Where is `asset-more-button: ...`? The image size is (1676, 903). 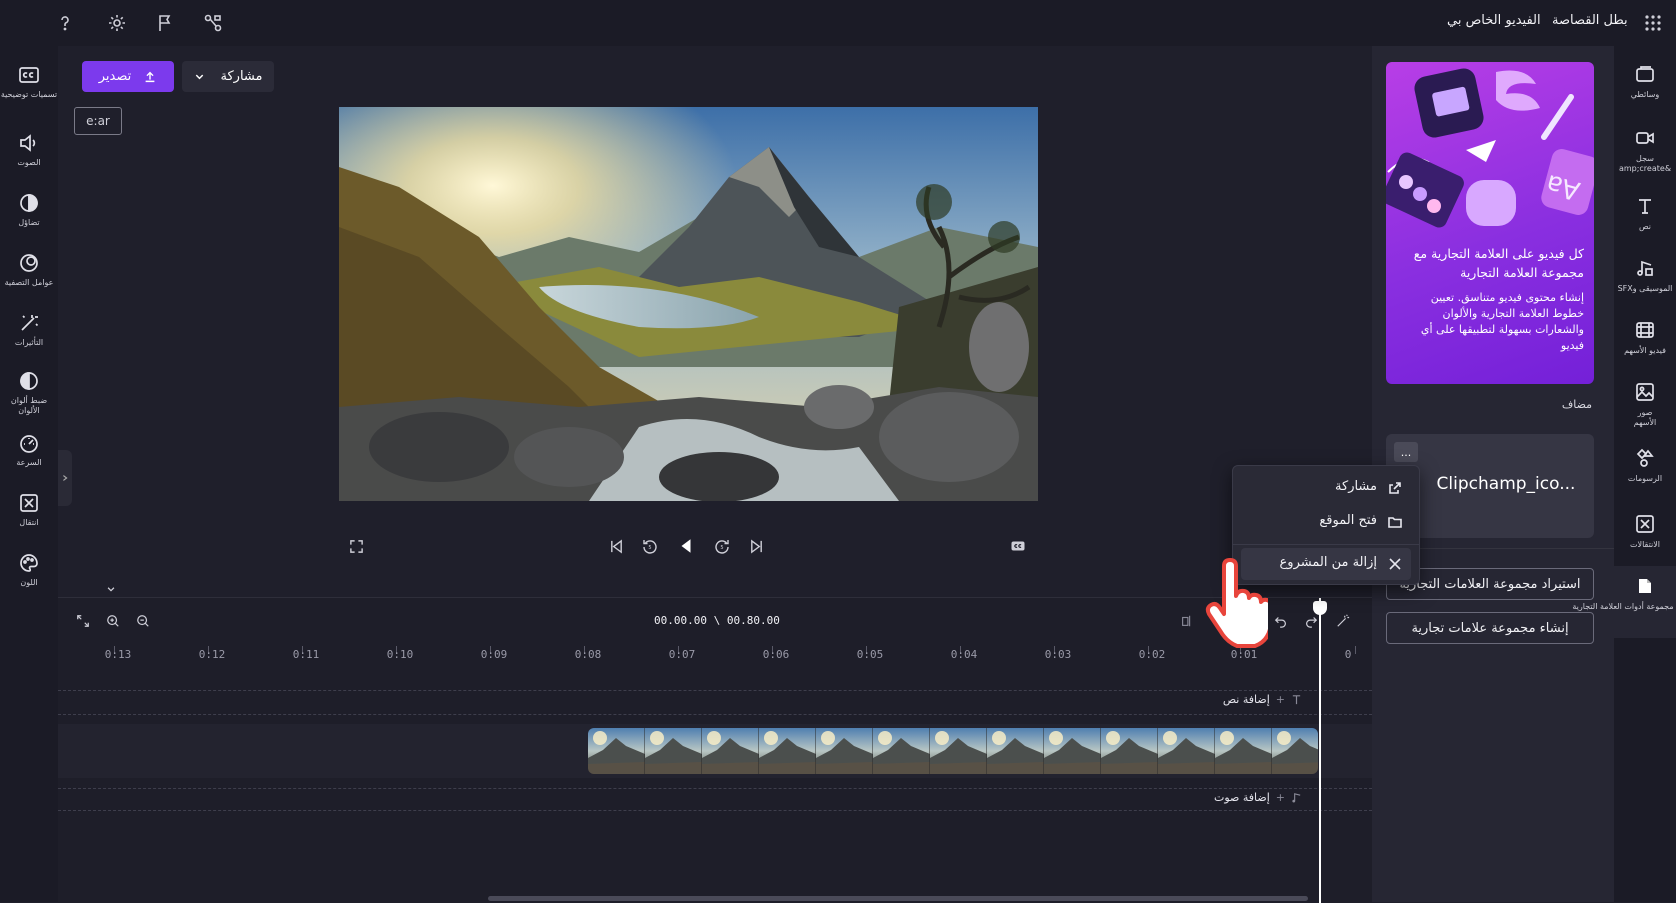 asset-more-button: ... is located at coordinates (1406, 452).